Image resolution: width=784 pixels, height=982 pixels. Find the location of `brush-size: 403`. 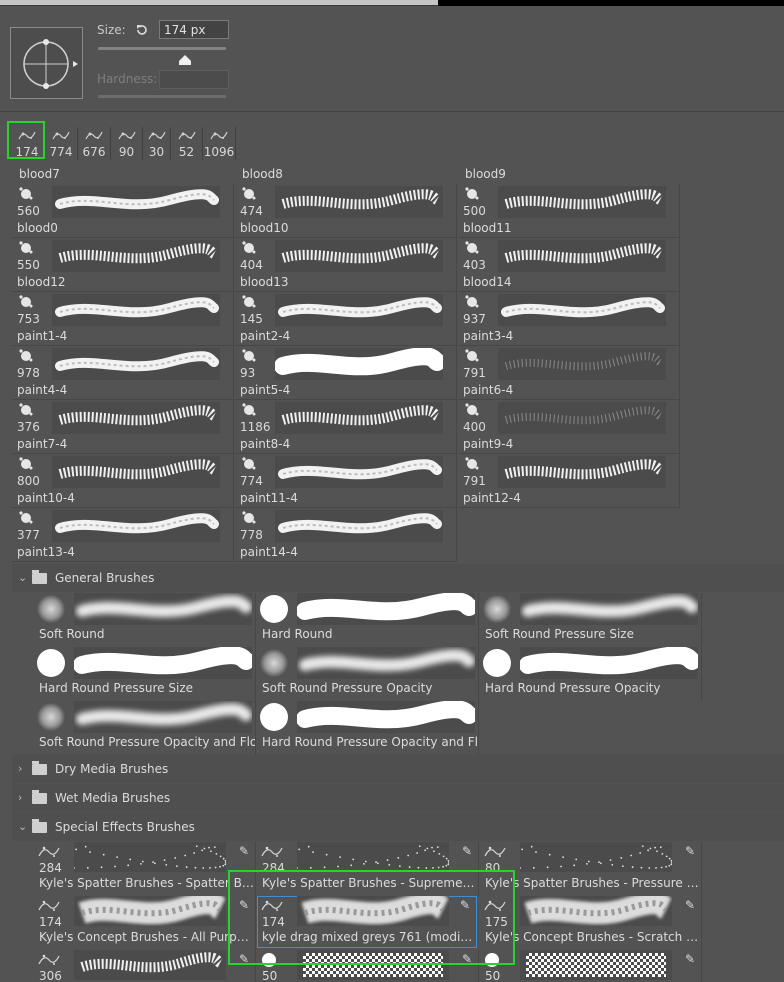

brush-size: 403 is located at coordinates (474, 265).